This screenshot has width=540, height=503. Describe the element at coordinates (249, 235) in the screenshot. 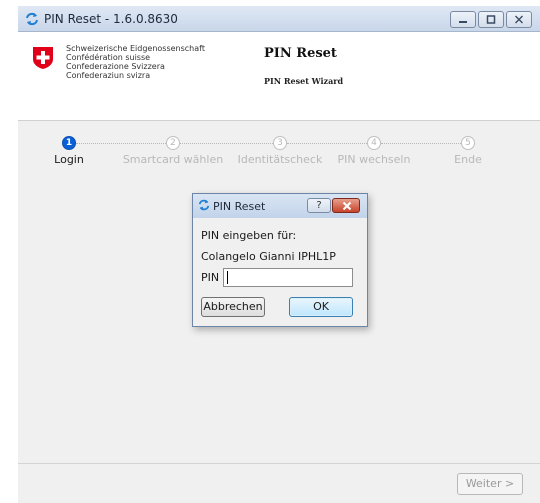

I see `pin-prompt: PIN eingeben für:` at that location.